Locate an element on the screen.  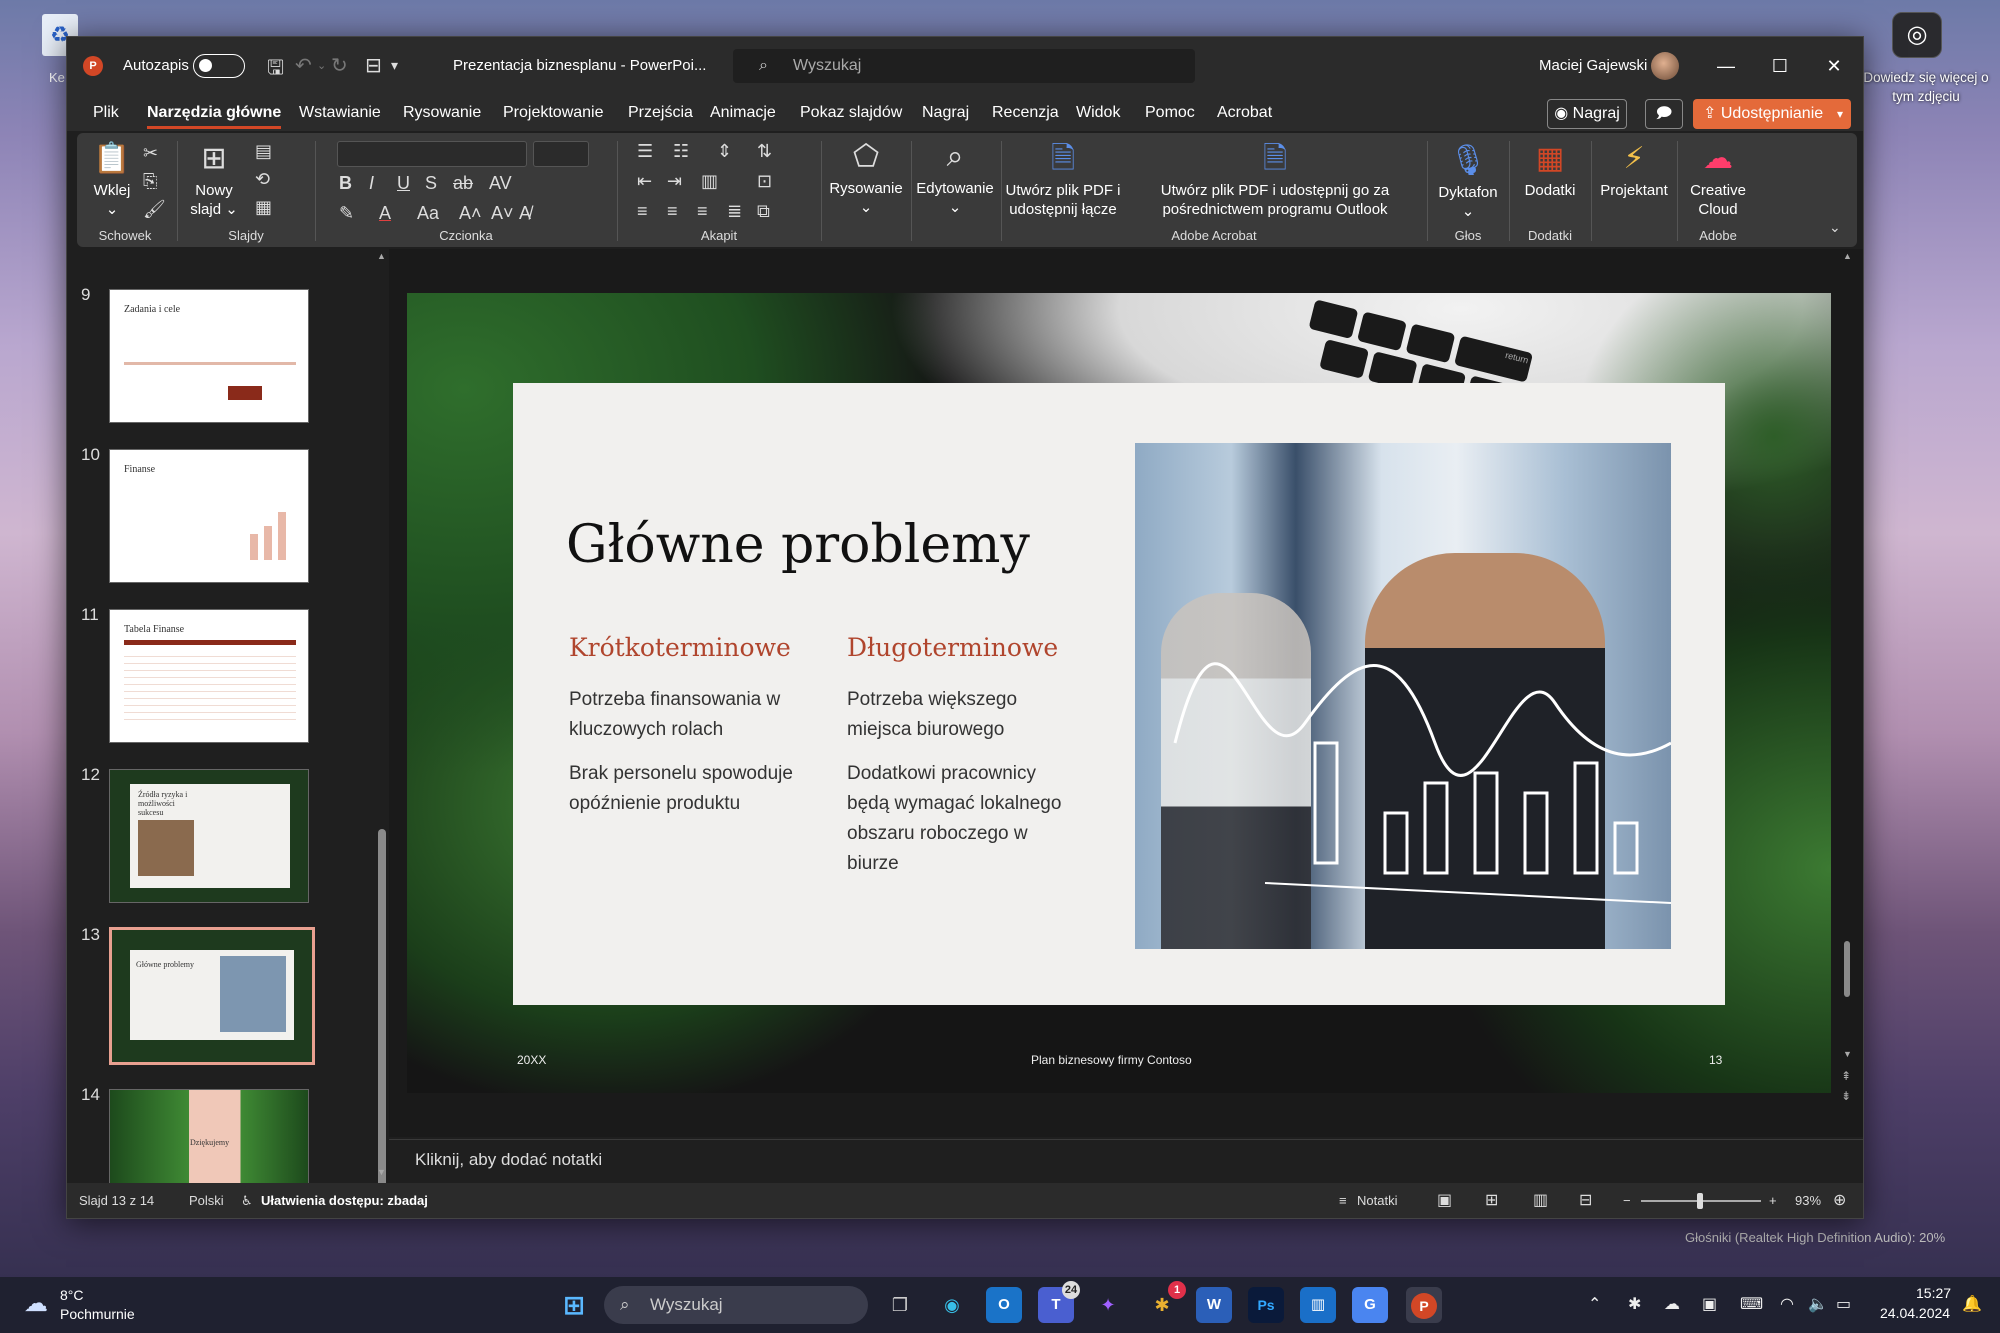
strikethrough-icon: ab is located at coordinates (463, 183).